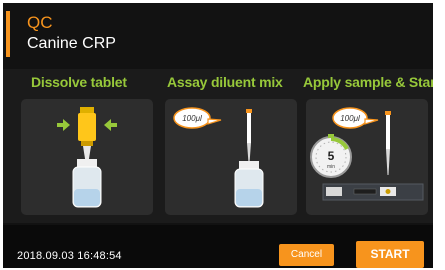  Describe the element at coordinates (368, 82) in the screenshot. I see `step-3-title: Apply sample & Start` at that location.